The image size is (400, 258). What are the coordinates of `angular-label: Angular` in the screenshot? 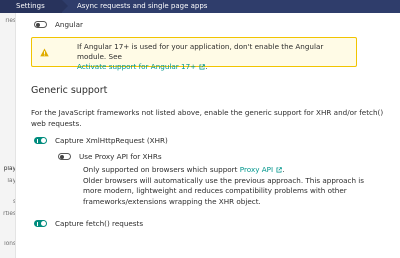 It's located at (69, 24).